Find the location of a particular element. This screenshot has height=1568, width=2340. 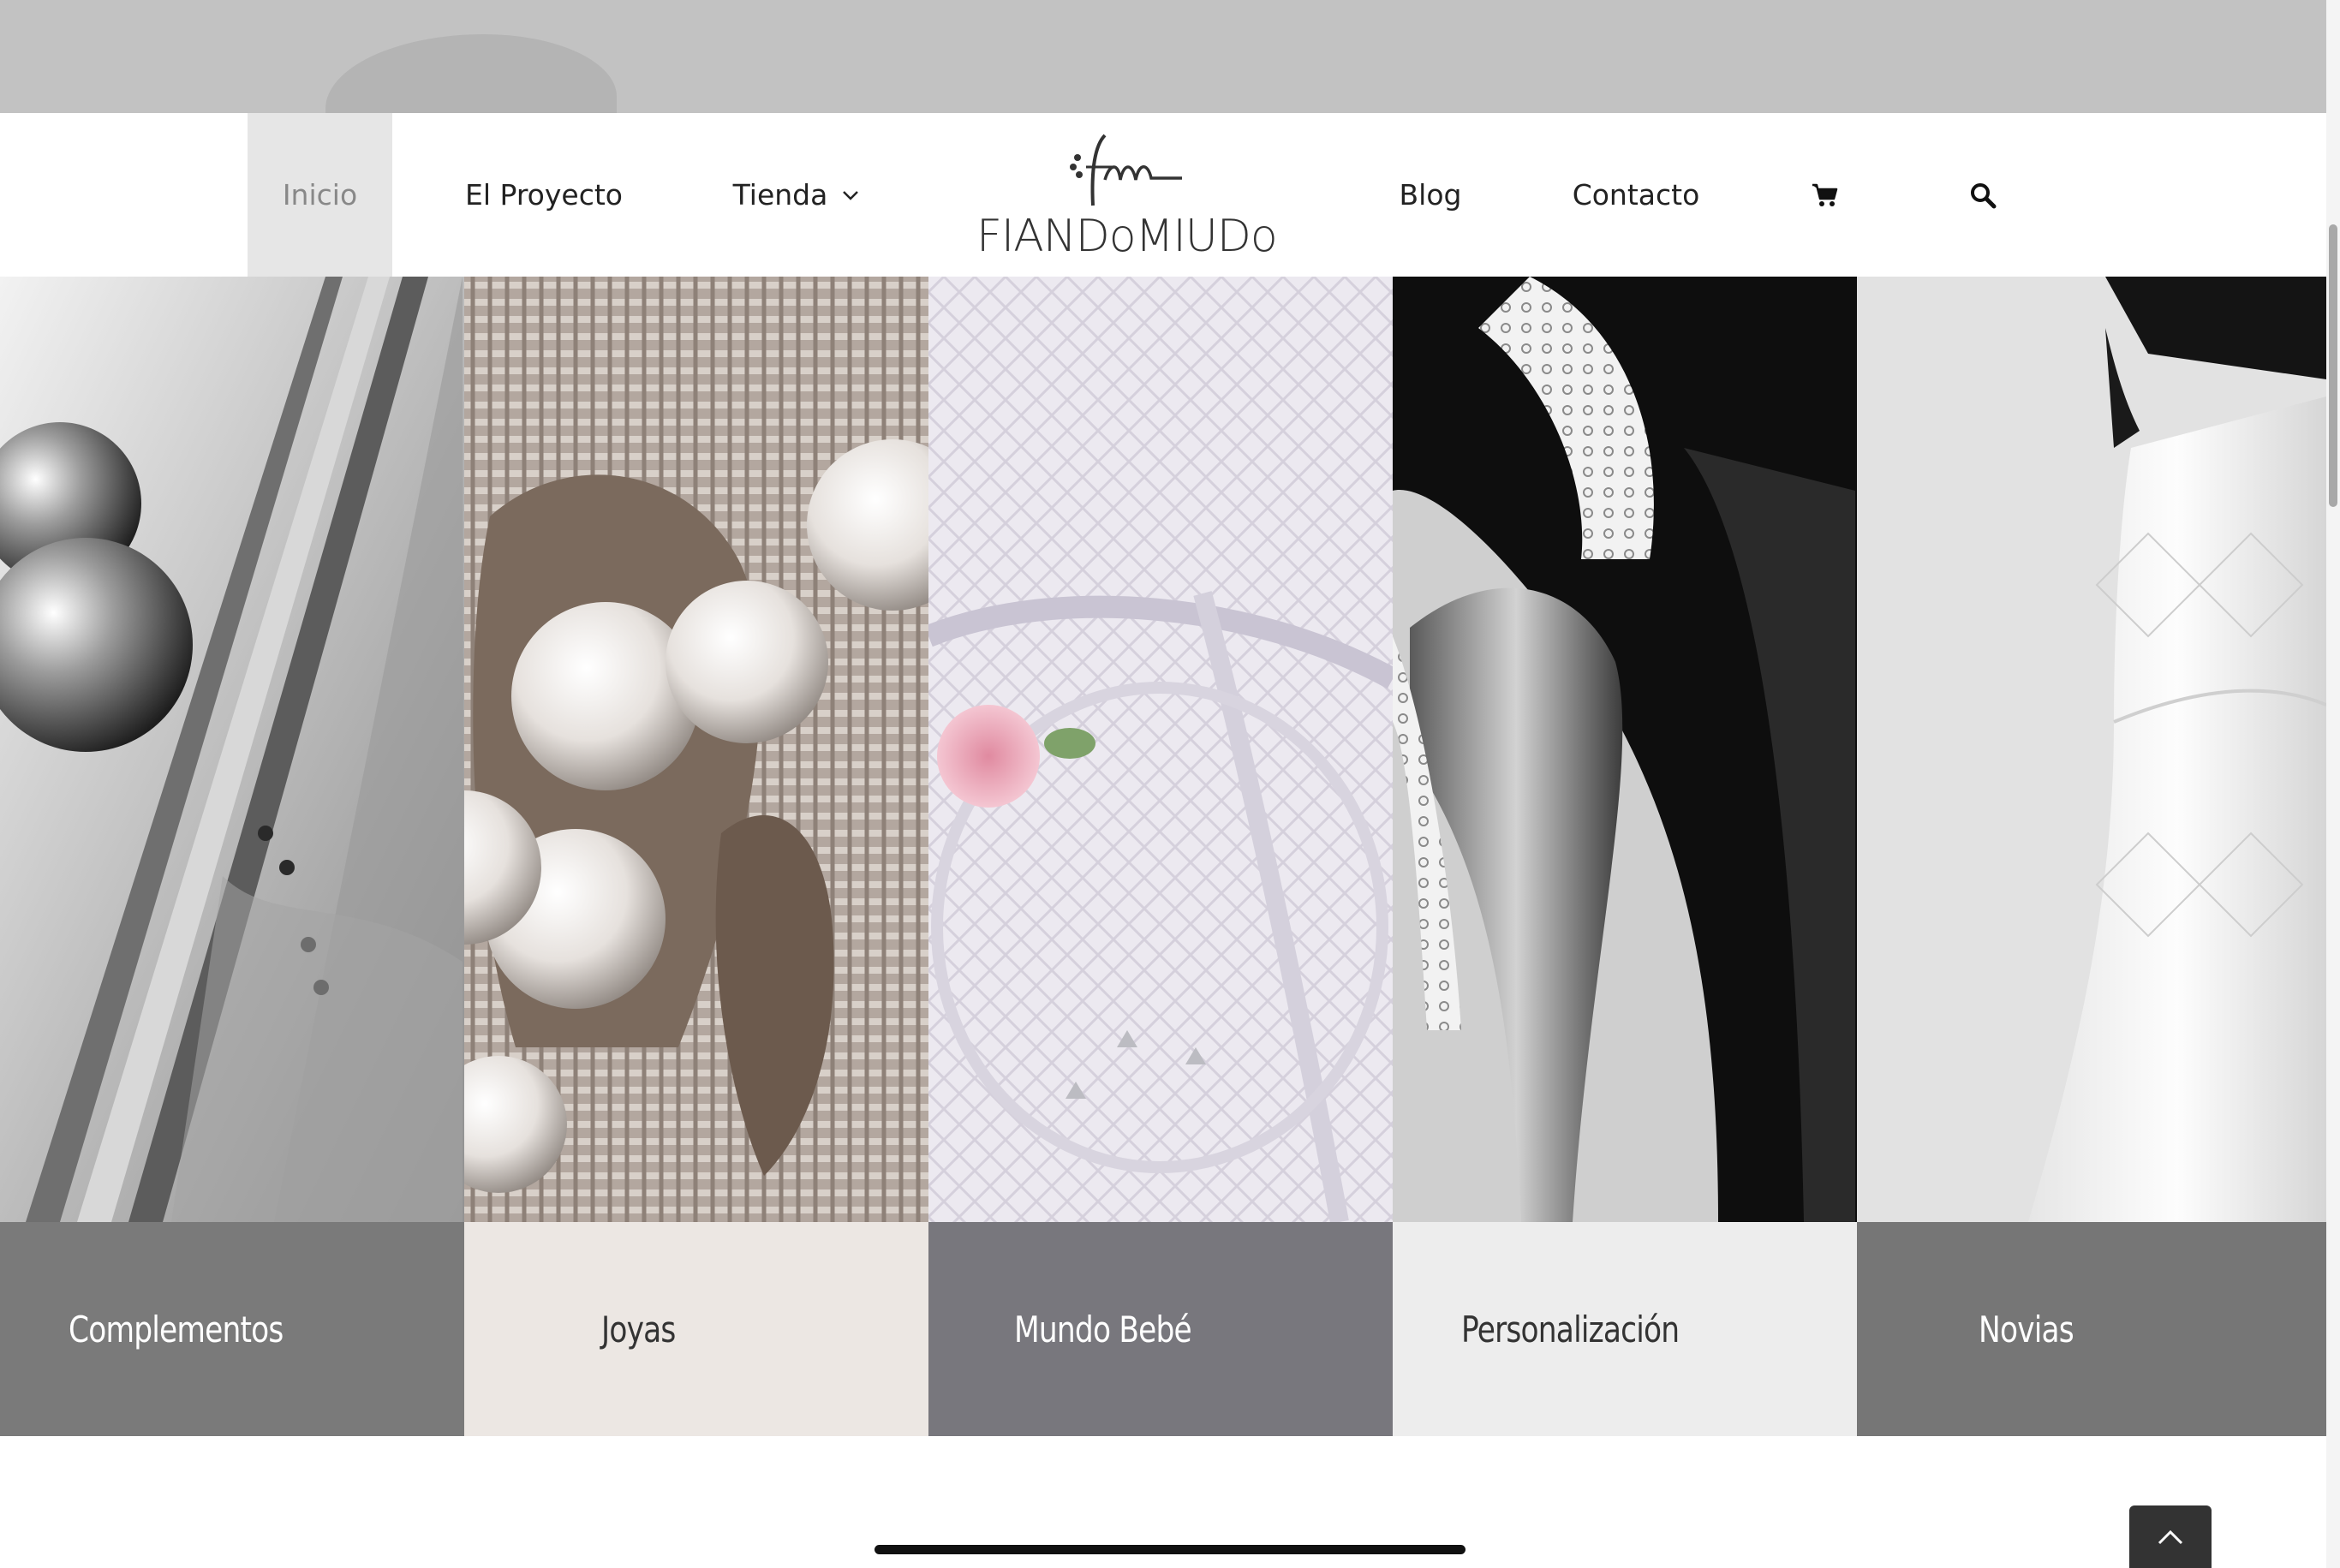

category-caption: Mundo Bebé is located at coordinates (1161, 1329).